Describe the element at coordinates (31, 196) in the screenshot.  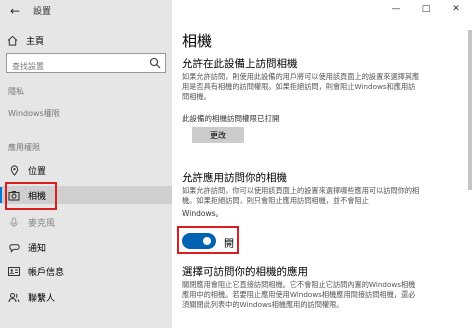
I see `camera-highlight-box` at that location.